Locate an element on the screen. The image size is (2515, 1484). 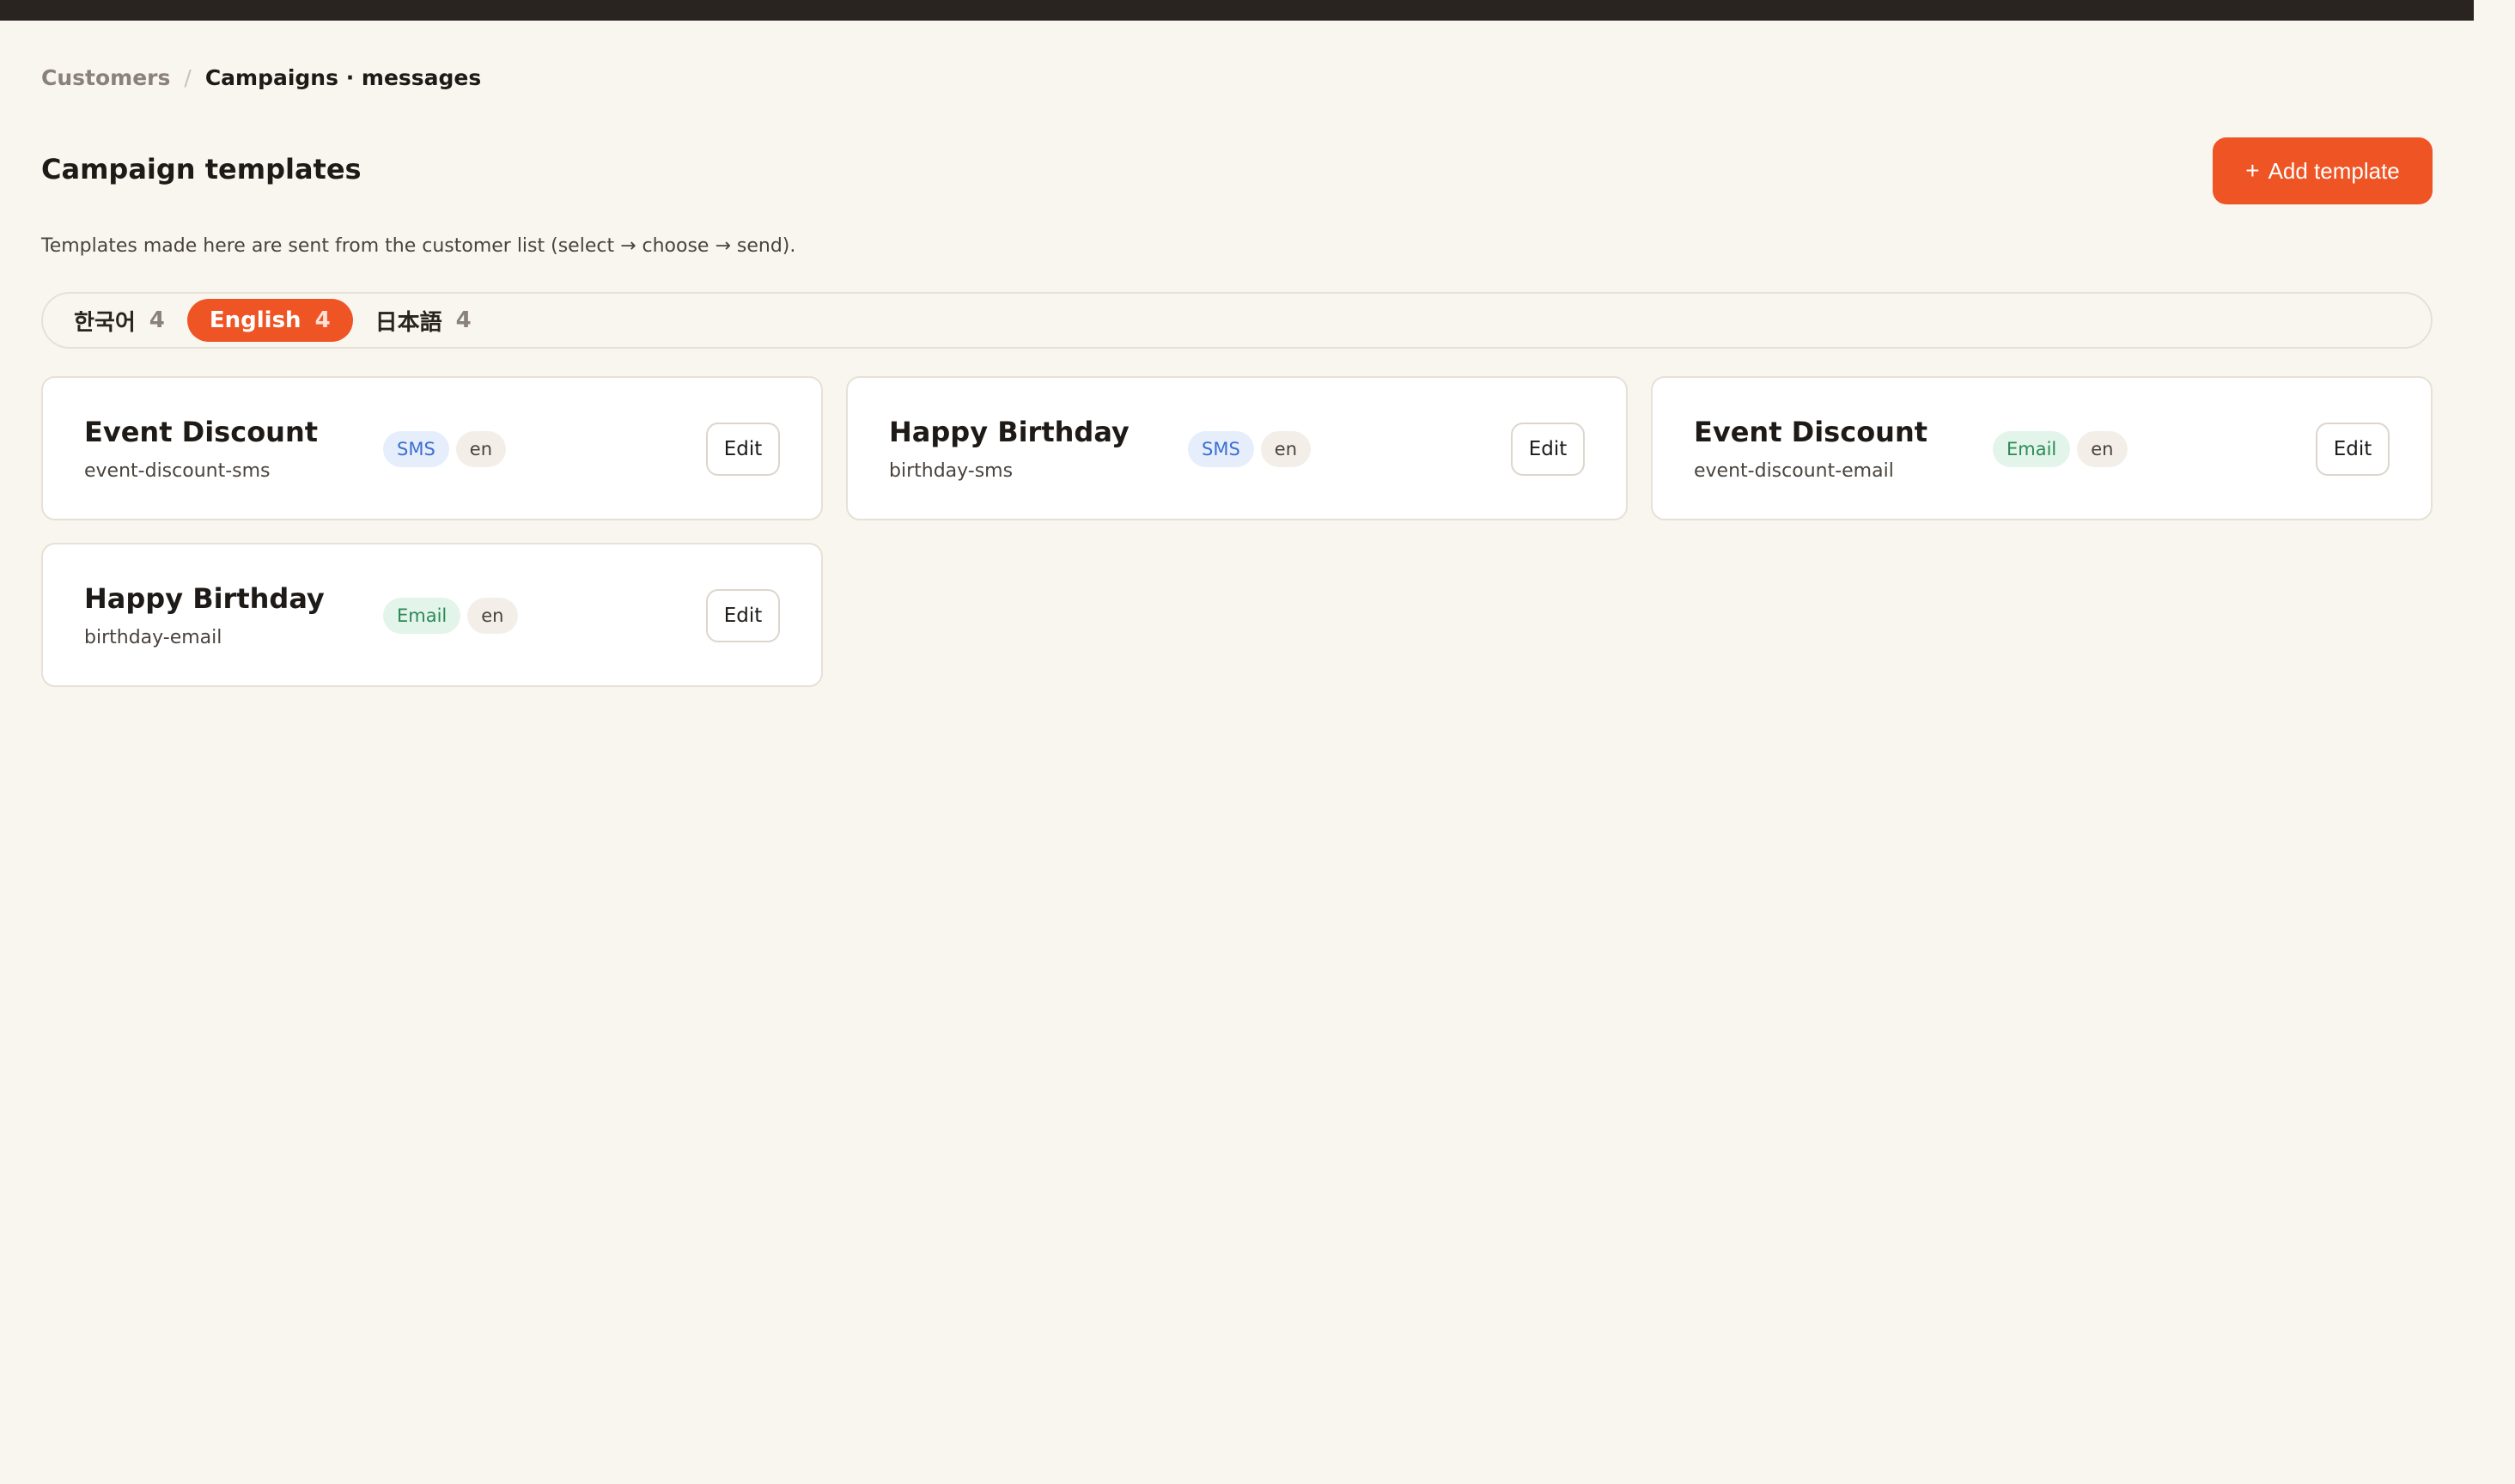
add-template-button: + Add template is located at coordinates (2323, 171).